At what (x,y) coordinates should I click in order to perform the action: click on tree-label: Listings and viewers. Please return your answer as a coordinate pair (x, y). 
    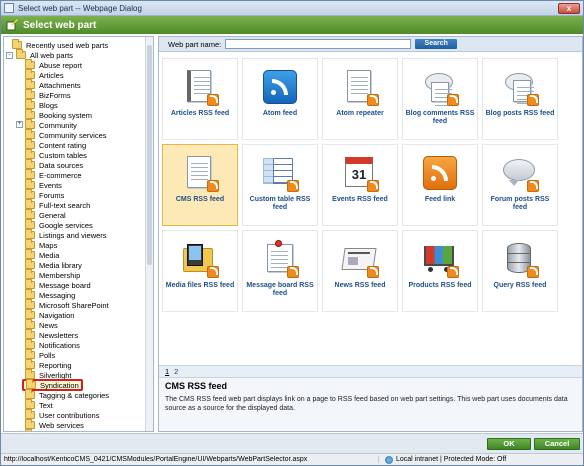
    Looking at the image, I should click on (73, 235).